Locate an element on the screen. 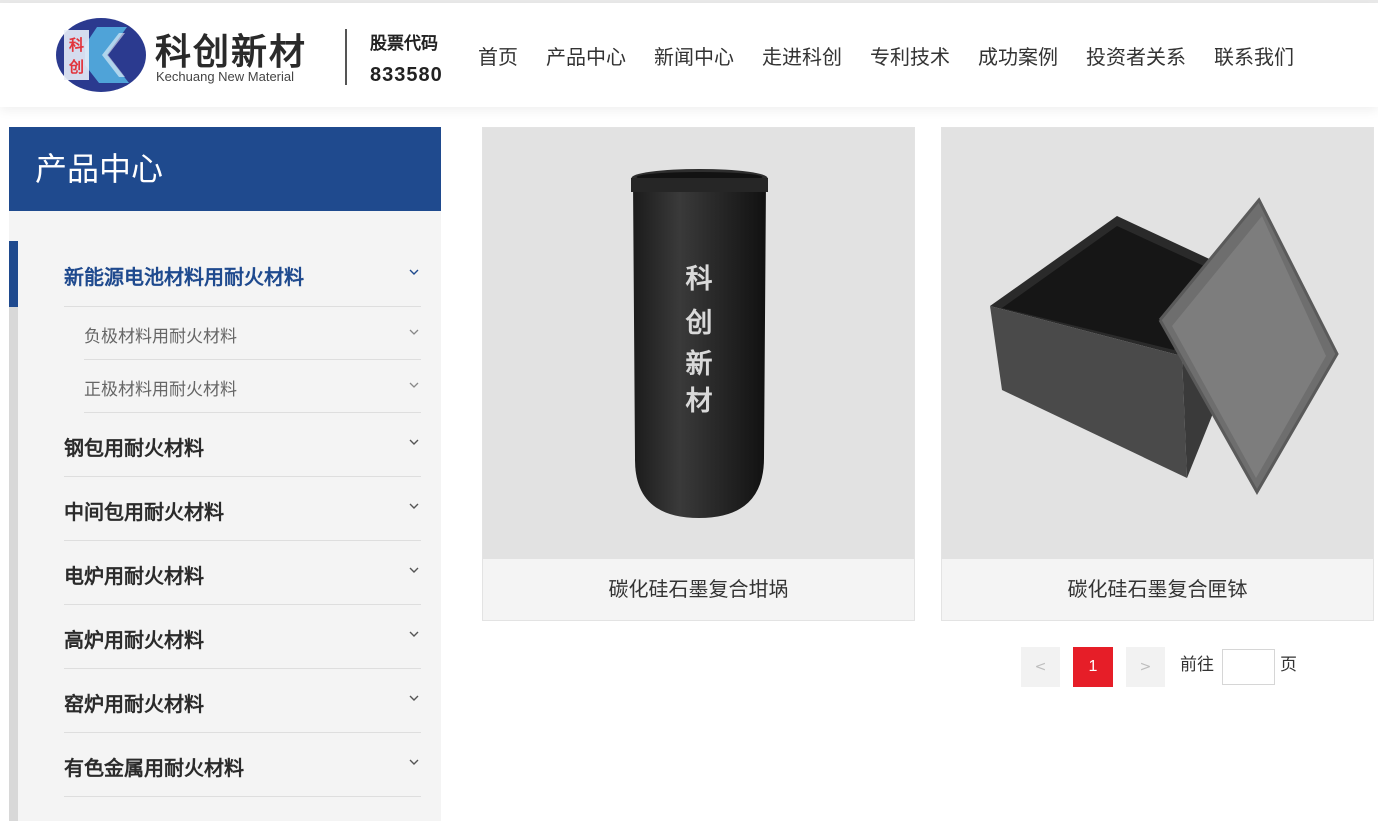 This screenshot has height=821, width=1378. nav-contact: 联系我们 is located at coordinates (1254, 57).